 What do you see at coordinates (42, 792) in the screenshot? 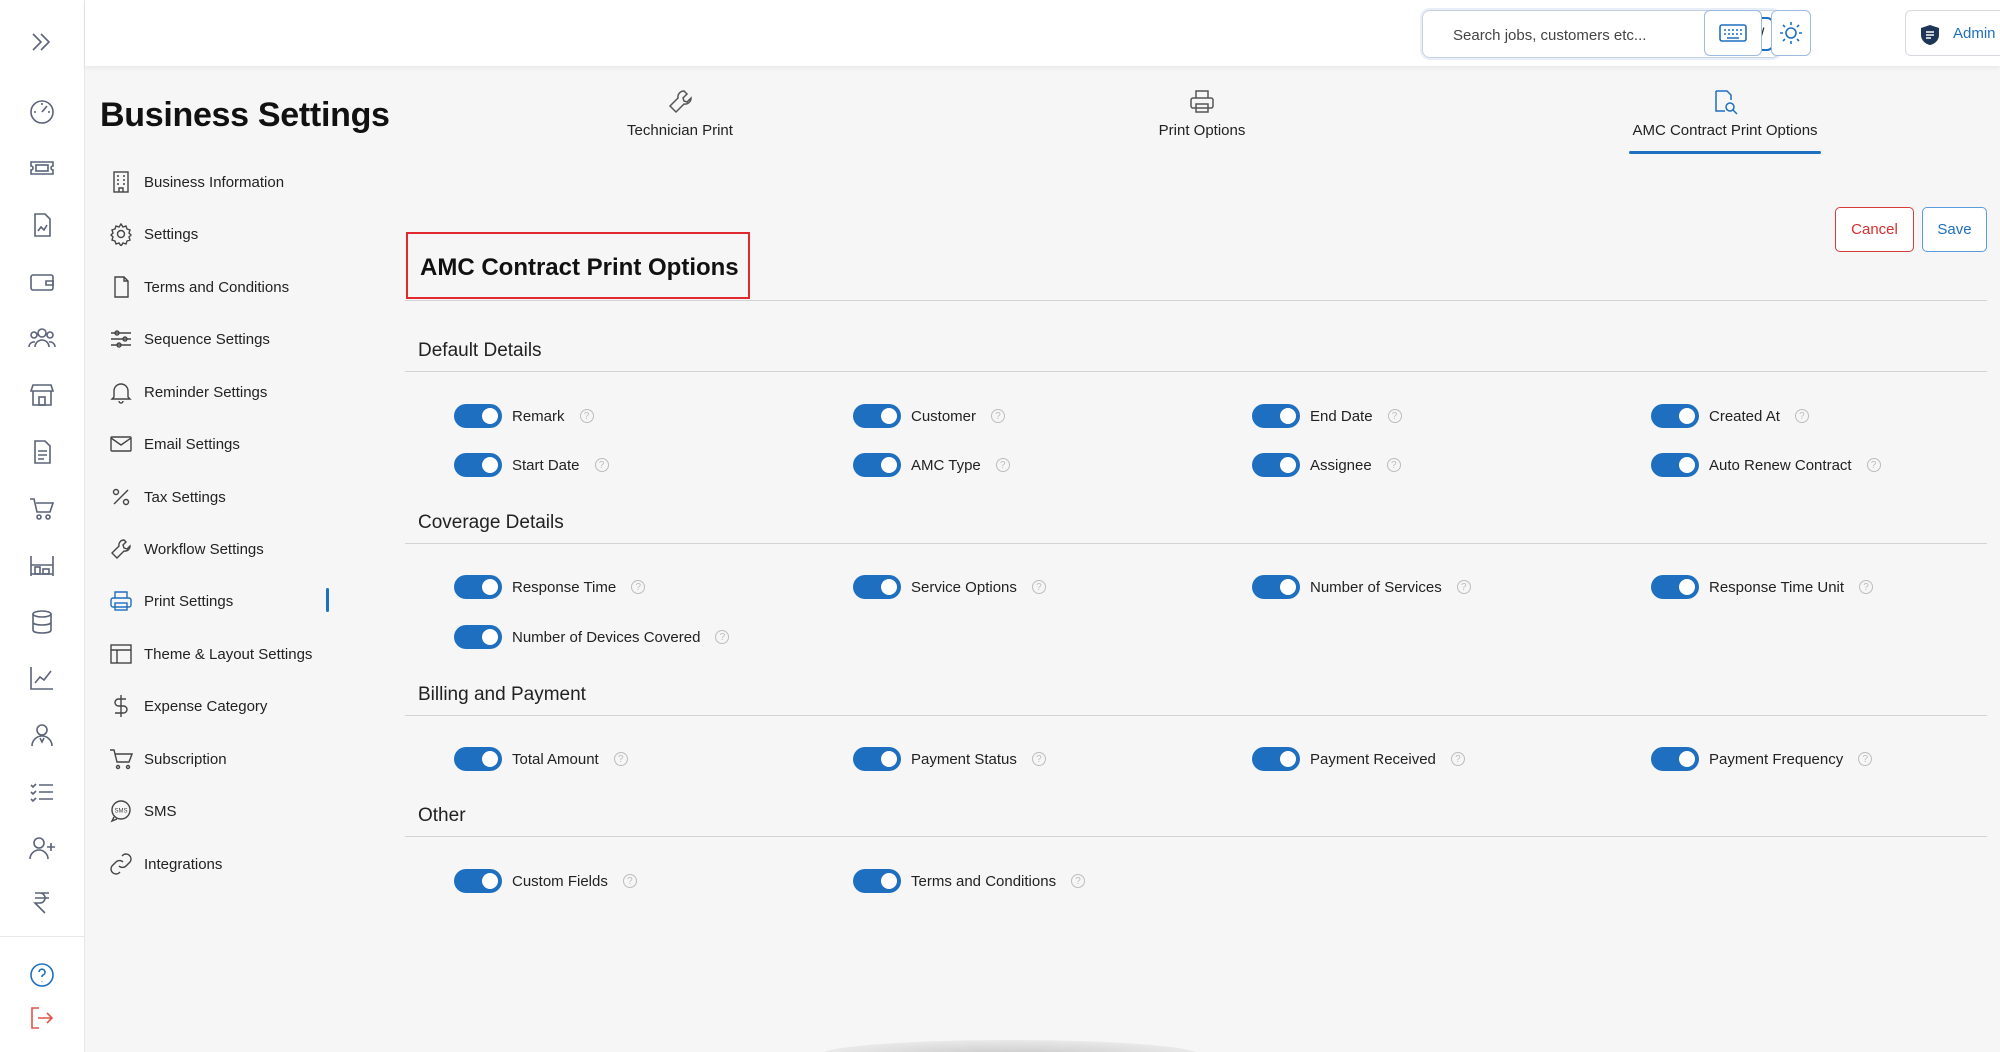
I see `checklist-icon` at bounding box center [42, 792].